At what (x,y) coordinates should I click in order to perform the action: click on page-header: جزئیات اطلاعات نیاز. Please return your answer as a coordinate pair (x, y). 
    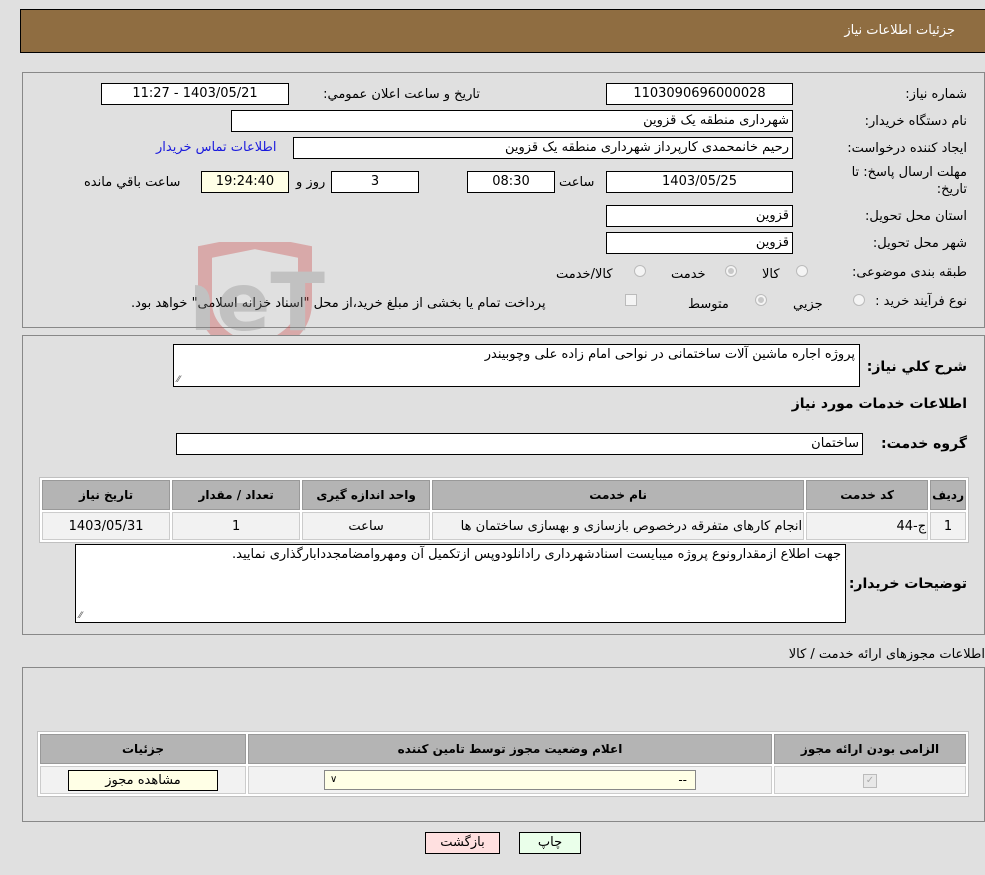
    Looking at the image, I should click on (502, 31).